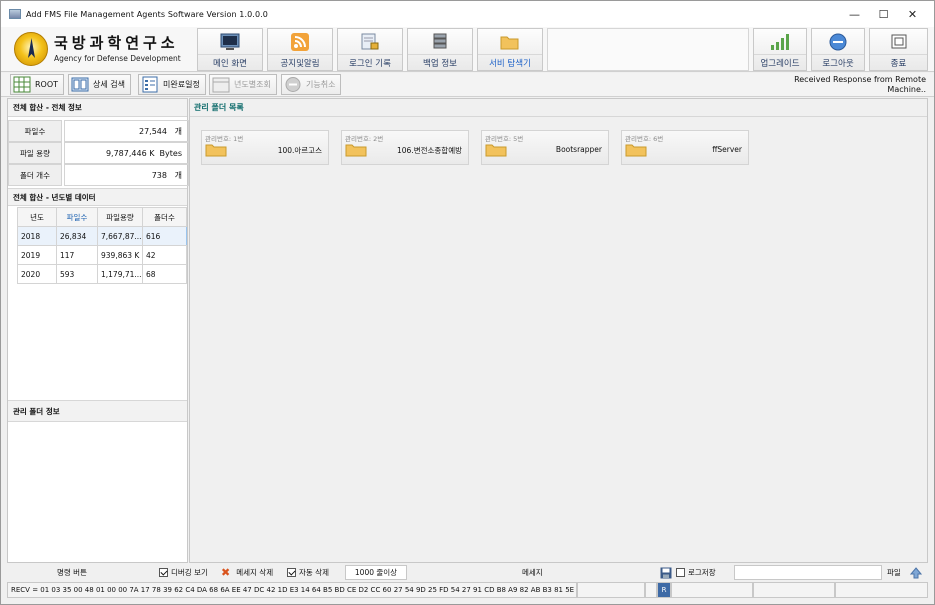 This screenshot has height=605, width=935. I want to click on detail-search-button: 상세 검색, so click(99, 84).